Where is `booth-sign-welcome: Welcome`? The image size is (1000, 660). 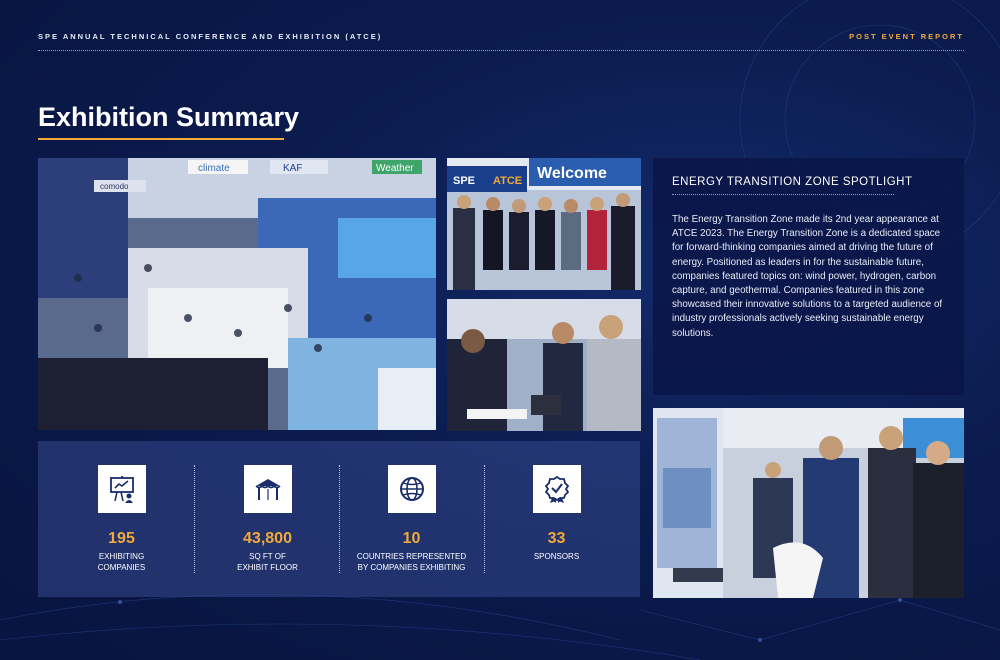 booth-sign-welcome: Welcome is located at coordinates (572, 173).